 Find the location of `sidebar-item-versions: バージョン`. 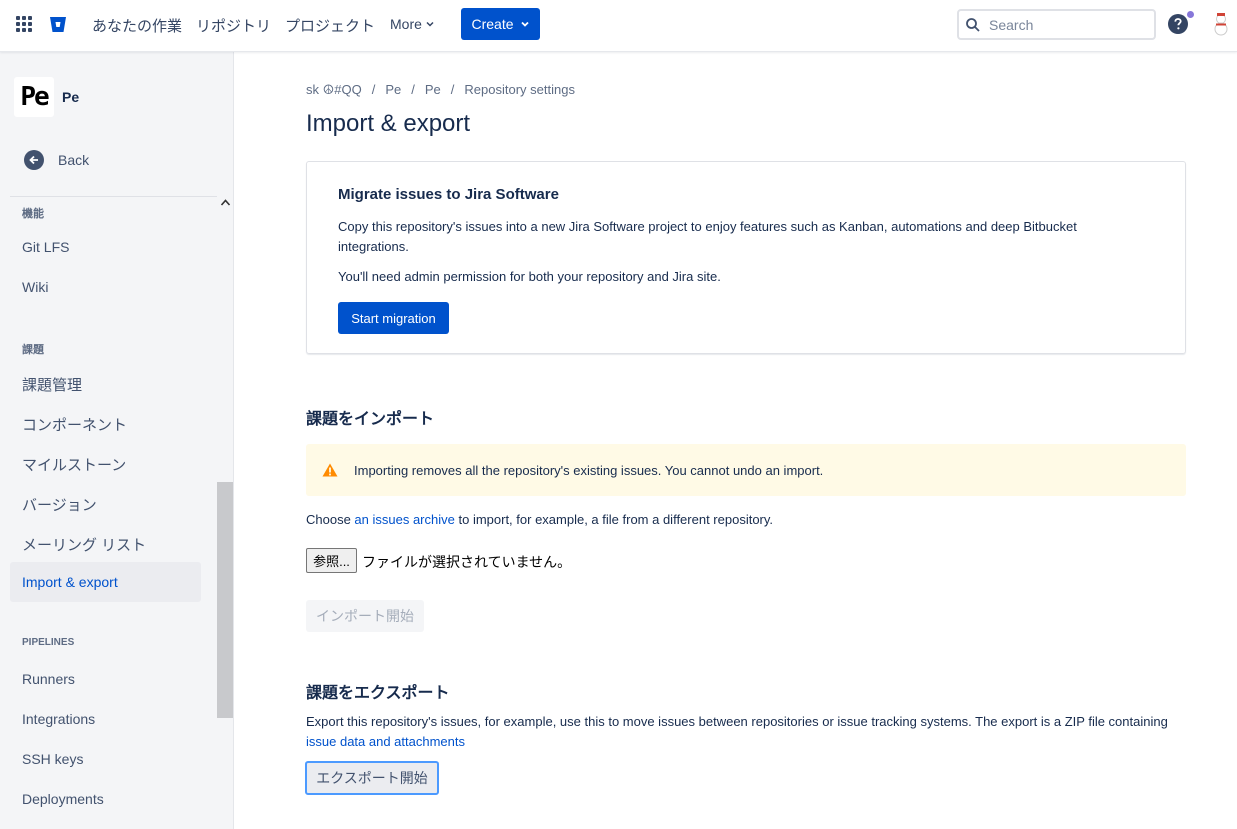

sidebar-item-versions: バージョン is located at coordinates (59, 504).